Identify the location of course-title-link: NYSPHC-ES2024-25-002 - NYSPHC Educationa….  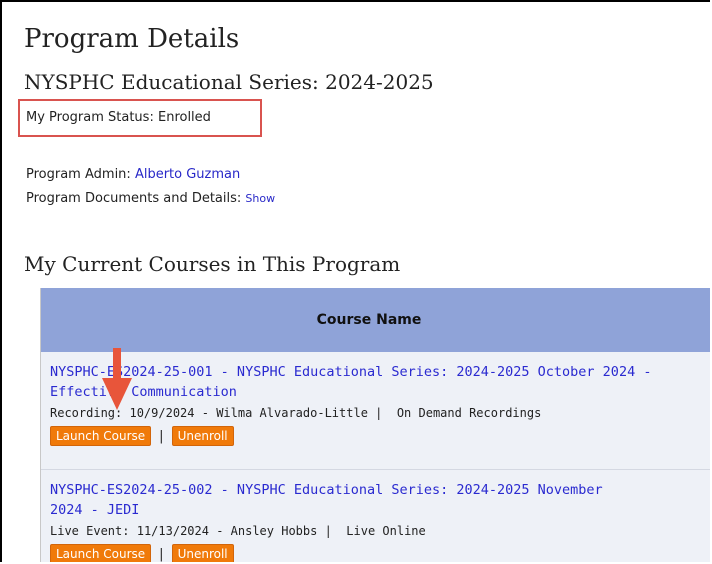
(380, 500).